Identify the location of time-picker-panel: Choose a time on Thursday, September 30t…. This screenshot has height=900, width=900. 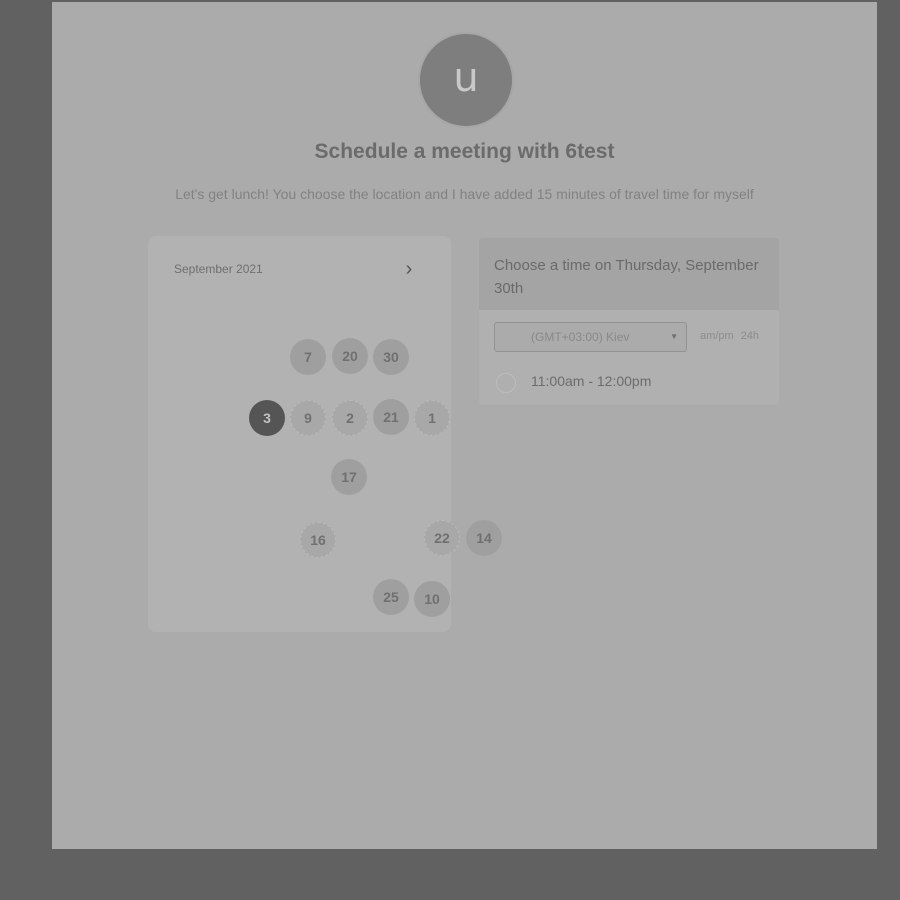
(629, 321).